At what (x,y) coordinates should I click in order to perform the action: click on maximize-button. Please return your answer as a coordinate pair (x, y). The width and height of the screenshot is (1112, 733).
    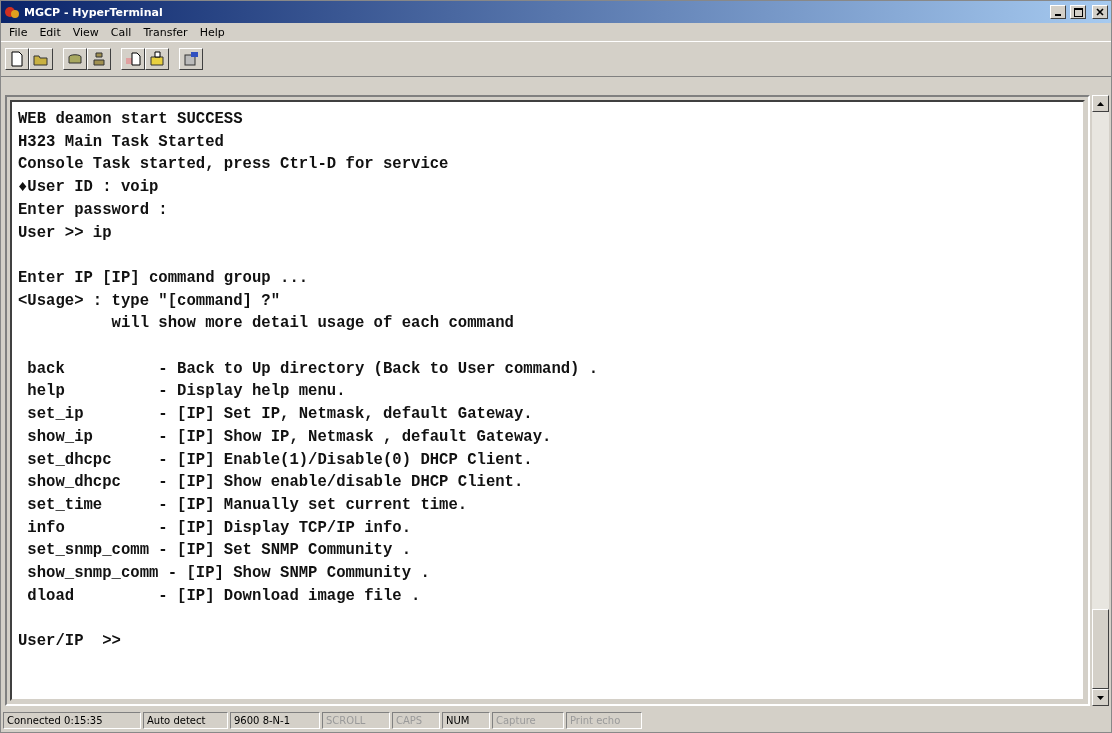
    Looking at the image, I should click on (1078, 12).